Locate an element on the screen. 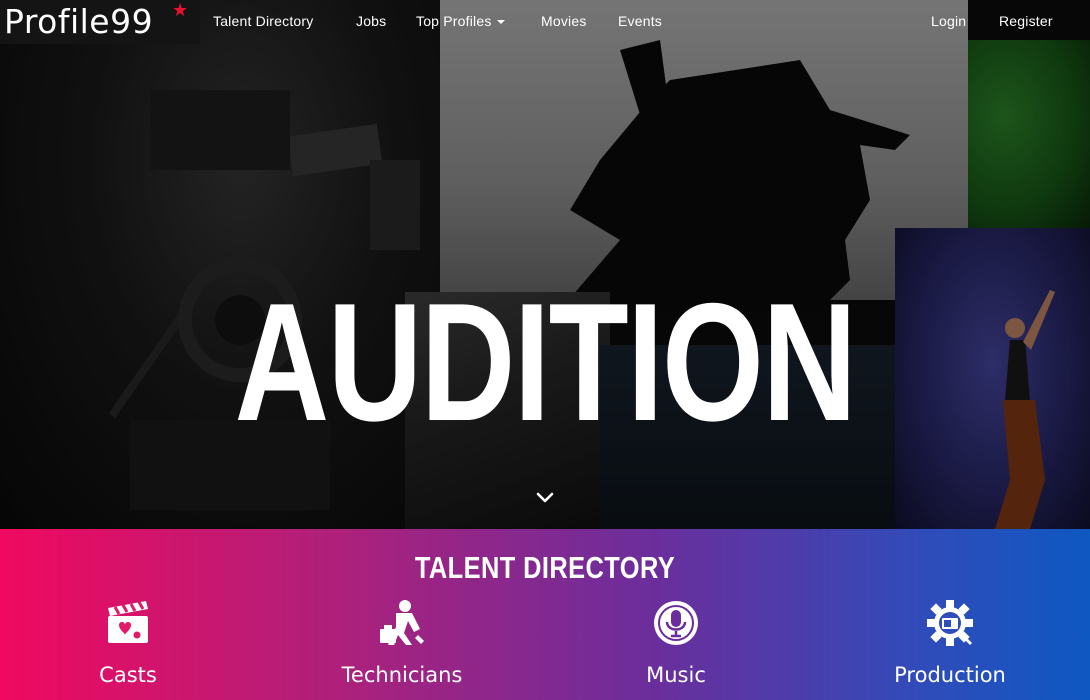 This screenshot has width=1090, height=700. nav-top-profiles: Top Profiles is located at coordinates (460, 21).